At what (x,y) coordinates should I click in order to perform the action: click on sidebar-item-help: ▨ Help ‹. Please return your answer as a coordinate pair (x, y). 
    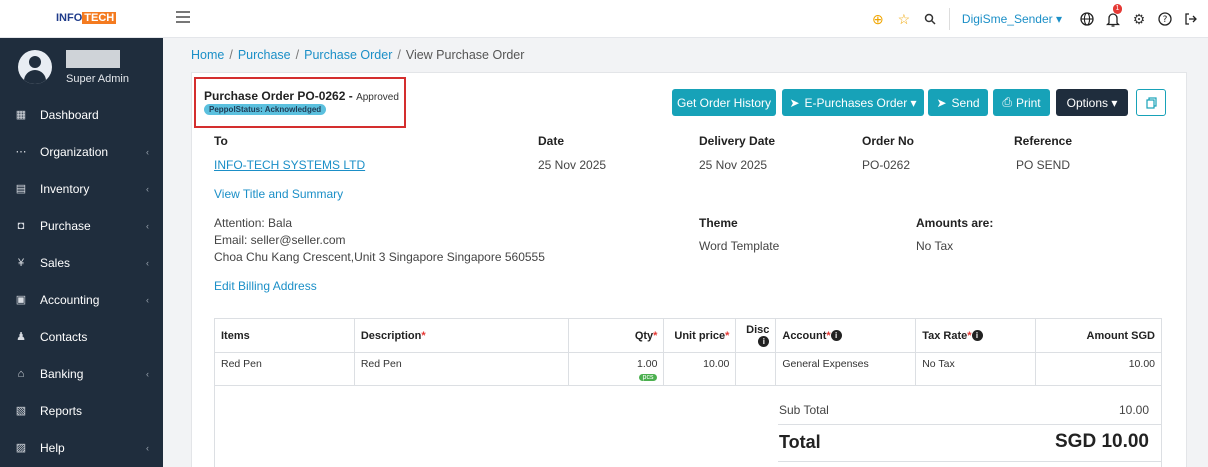
    Looking at the image, I should click on (81, 447).